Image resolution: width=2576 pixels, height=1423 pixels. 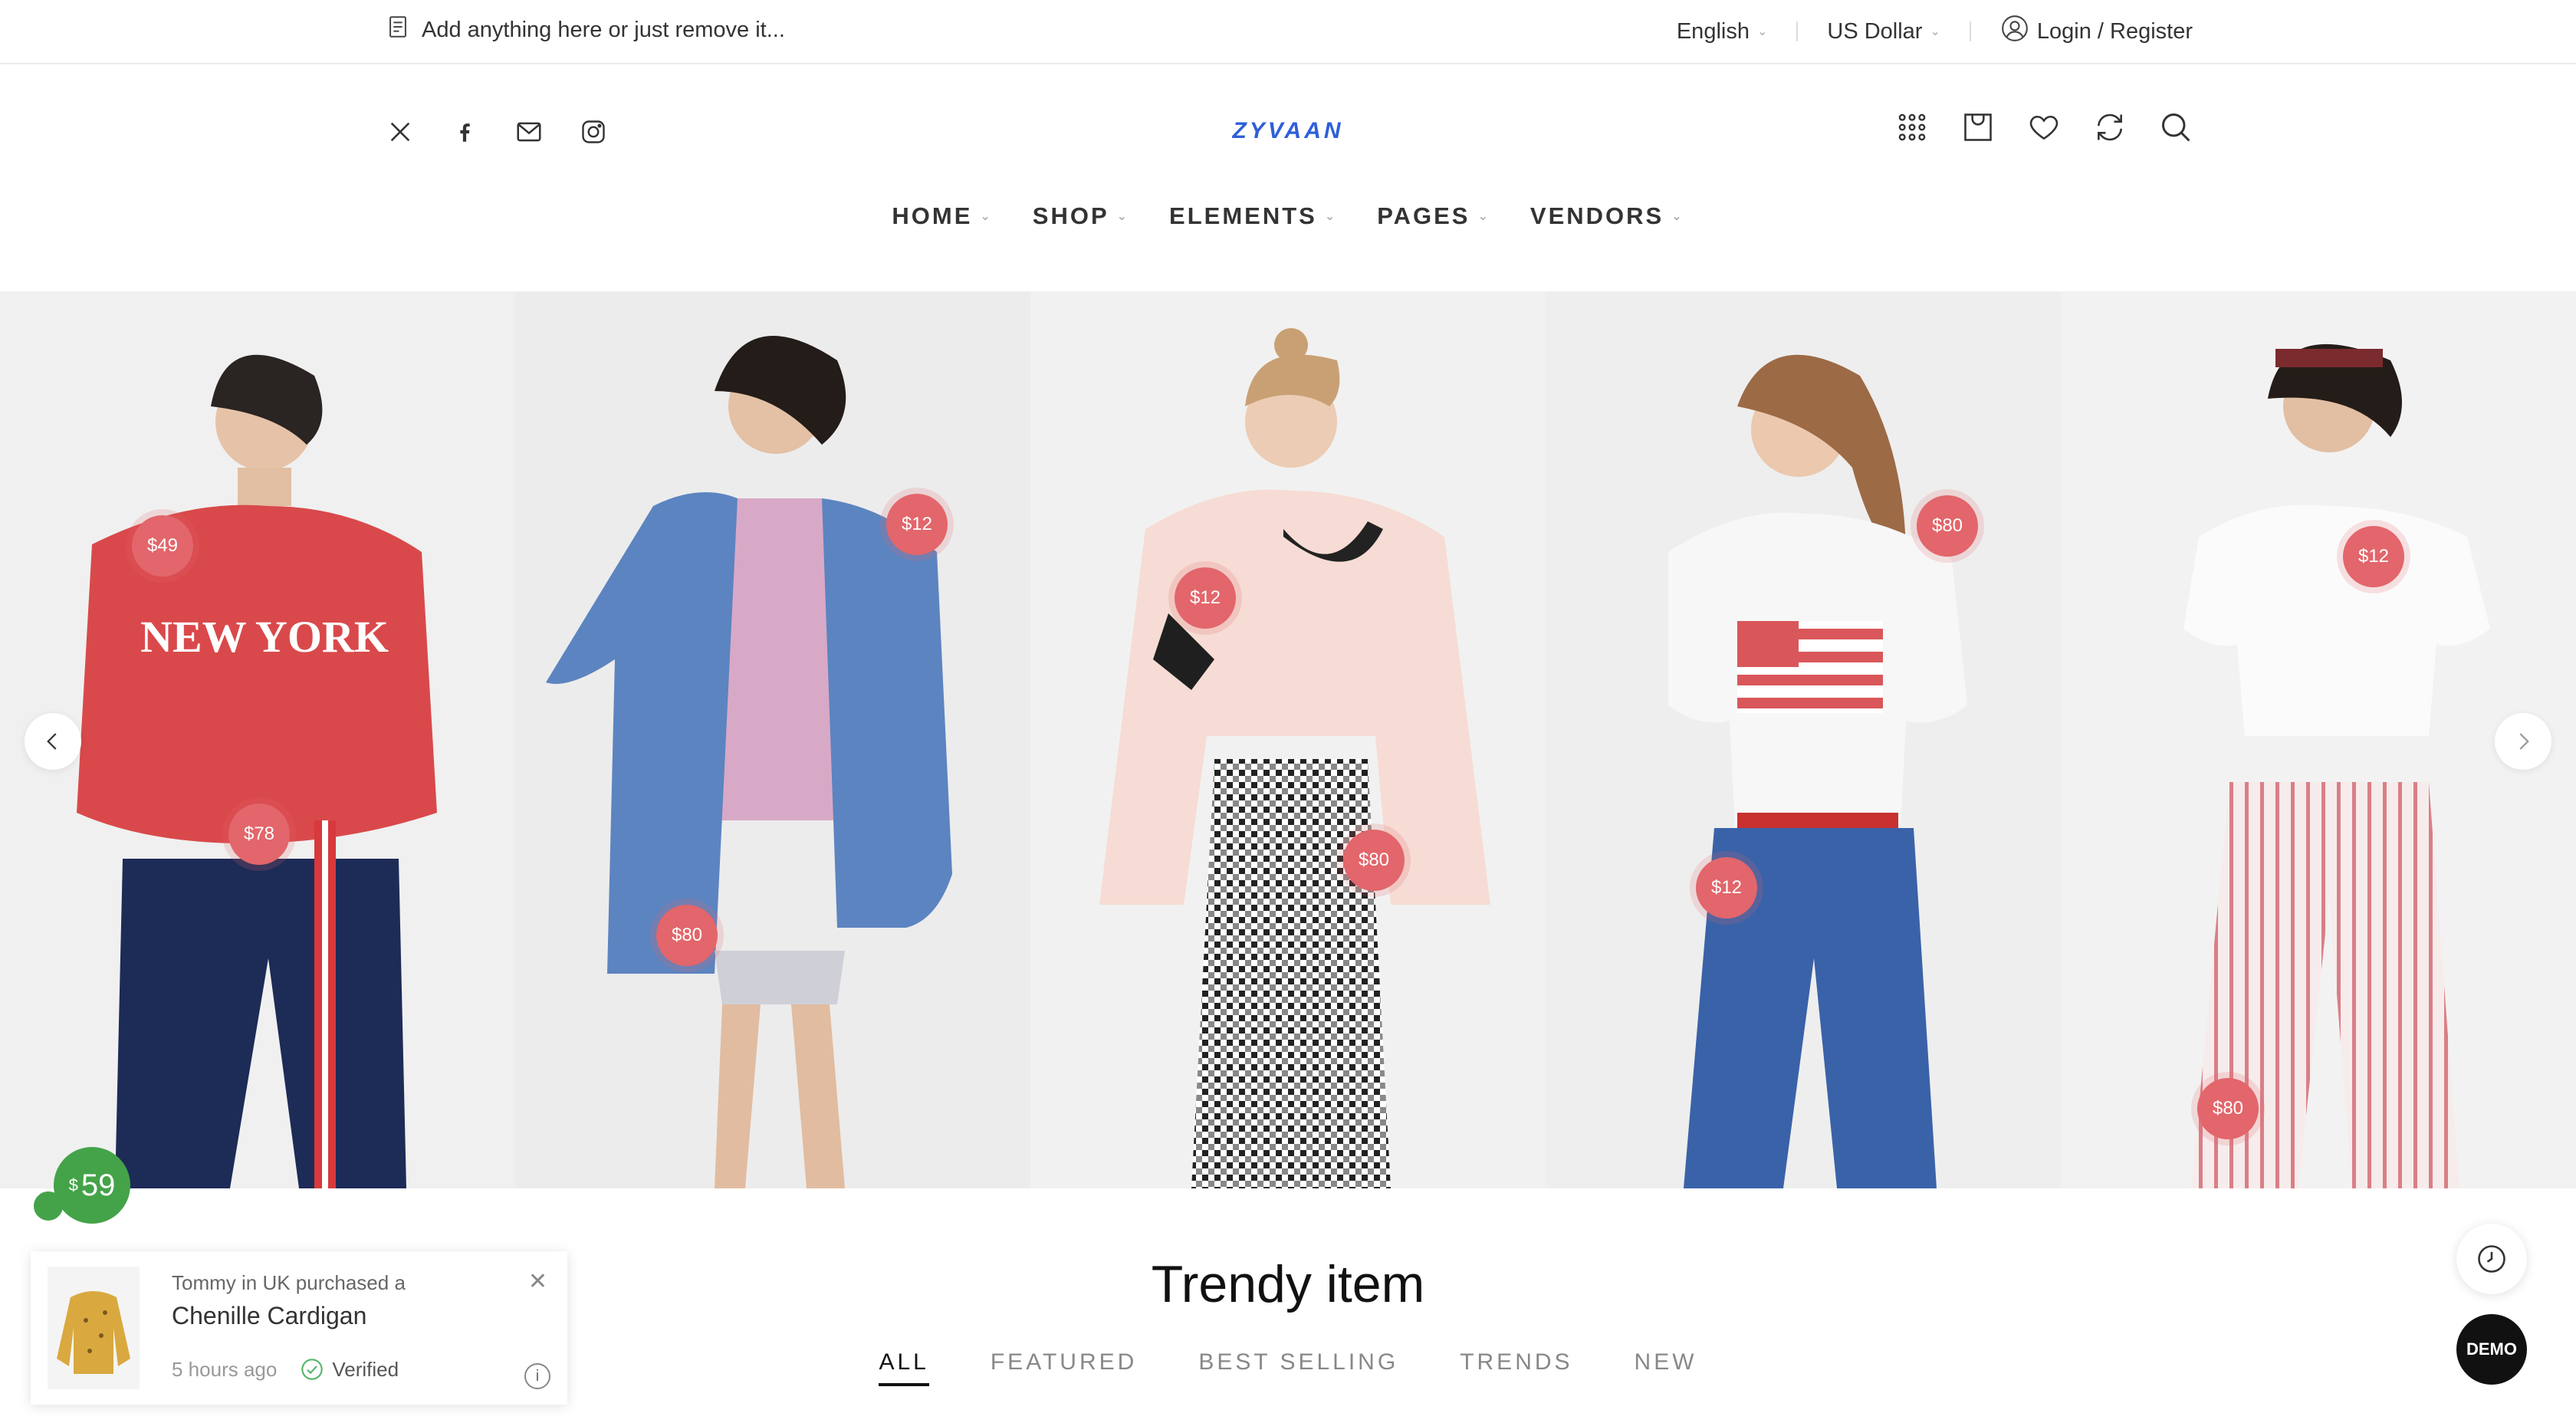 What do you see at coordinates (264, 637) in the screenshot?
I see `graphic-print: NEW YORK` at bounding box center [264, 637].